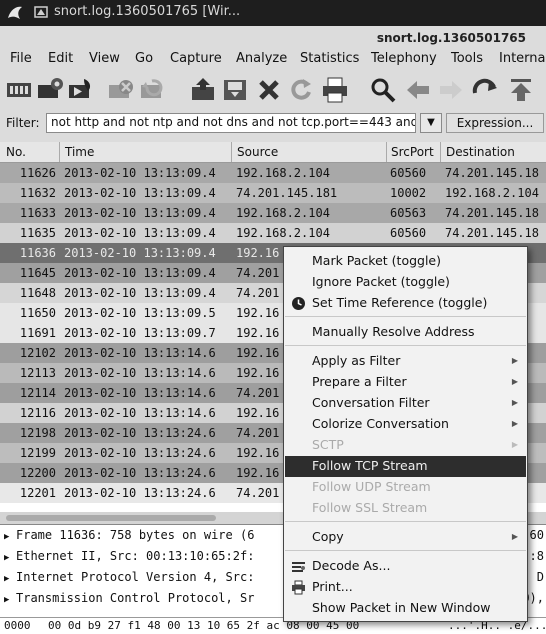 This screenshot has width=546, height=634. I want to click on print-icon, so click(335, 90).